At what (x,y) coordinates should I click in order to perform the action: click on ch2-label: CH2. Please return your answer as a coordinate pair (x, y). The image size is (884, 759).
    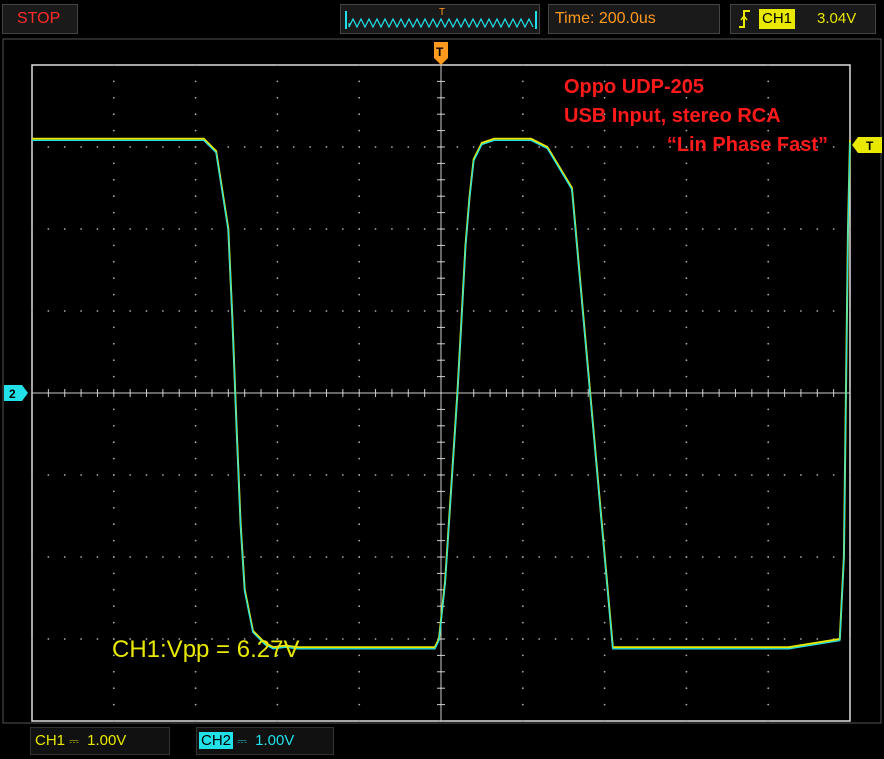
    Looking at the image, I should click on (216, 740).